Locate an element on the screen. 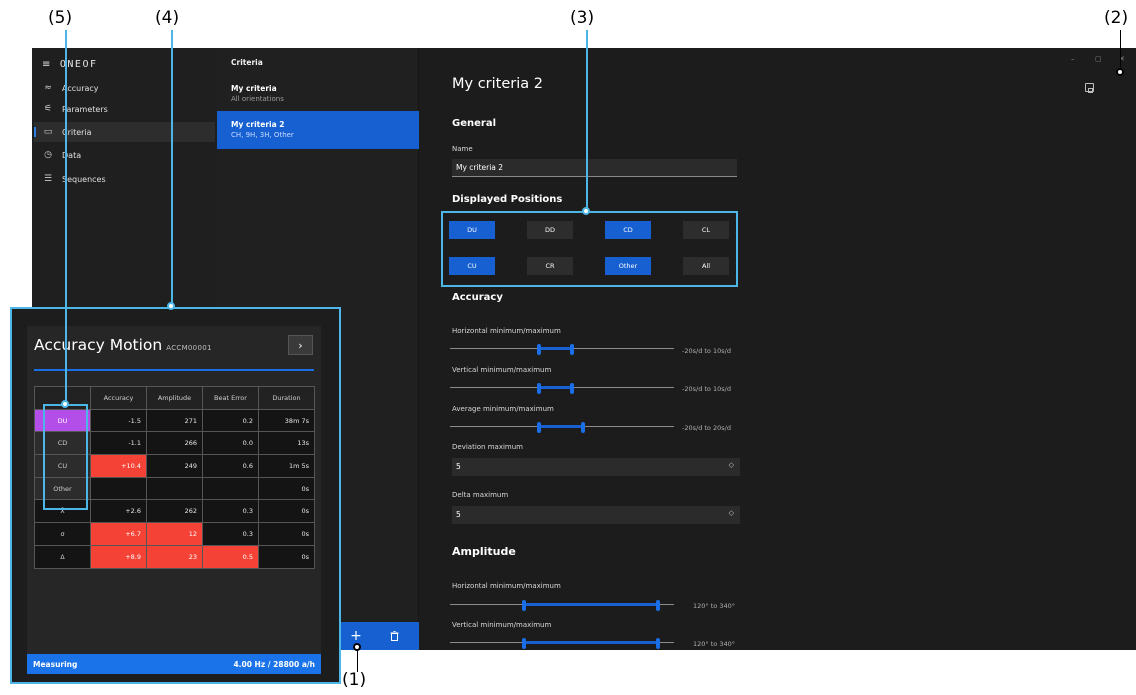  list-item: My criteria All orientations is located at coordinates (318, 94).